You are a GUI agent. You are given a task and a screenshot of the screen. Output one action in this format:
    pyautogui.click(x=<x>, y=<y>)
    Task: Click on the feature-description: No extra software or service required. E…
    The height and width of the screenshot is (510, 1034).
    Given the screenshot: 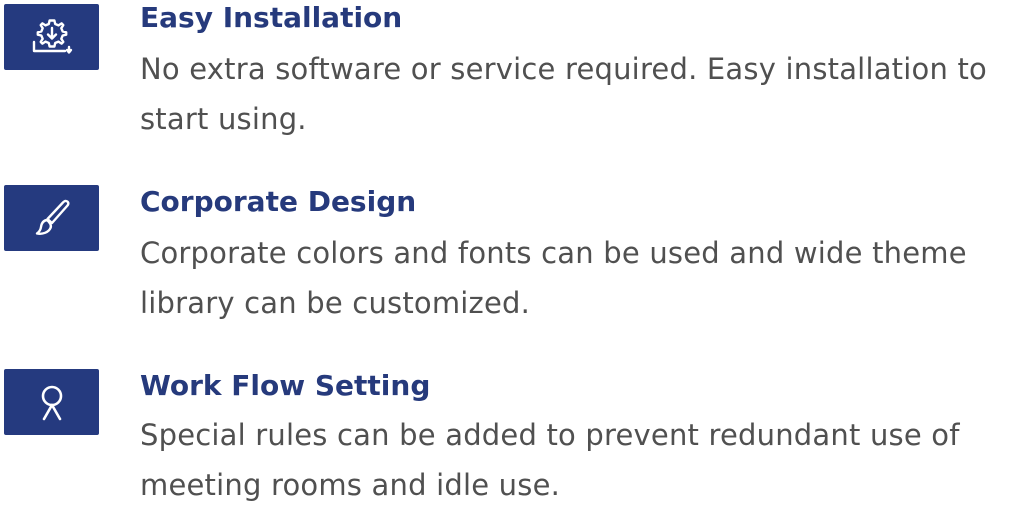 What is the action you would take?
    pyautogui.click(x=563, y=94)
    